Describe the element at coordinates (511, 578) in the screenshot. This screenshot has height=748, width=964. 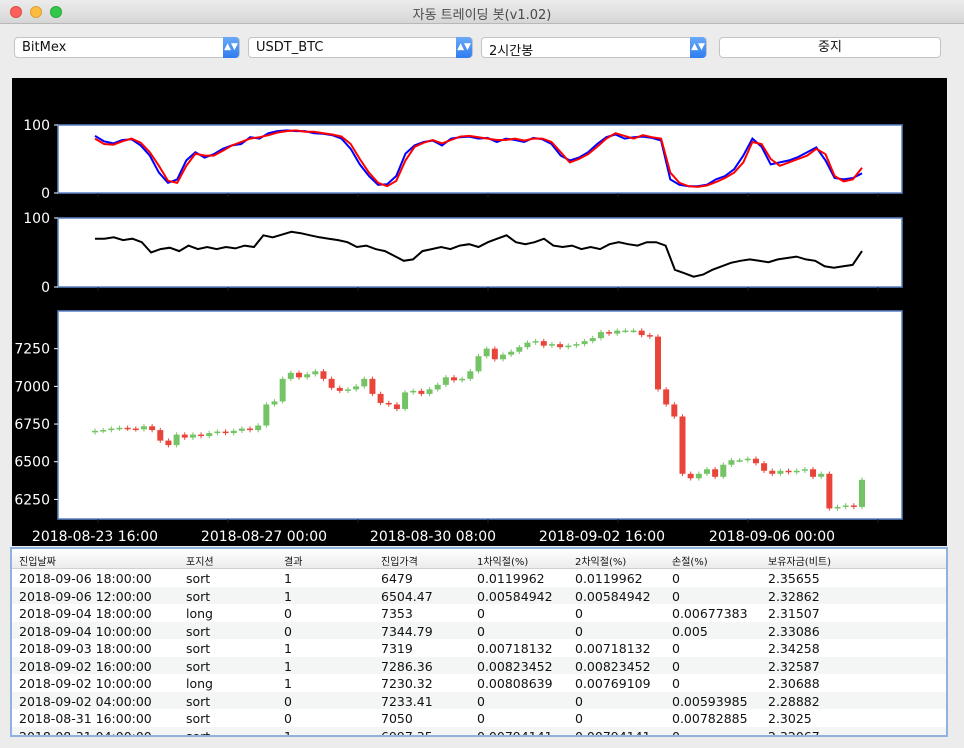
I see `table-cell: 0.0119962` at that location.